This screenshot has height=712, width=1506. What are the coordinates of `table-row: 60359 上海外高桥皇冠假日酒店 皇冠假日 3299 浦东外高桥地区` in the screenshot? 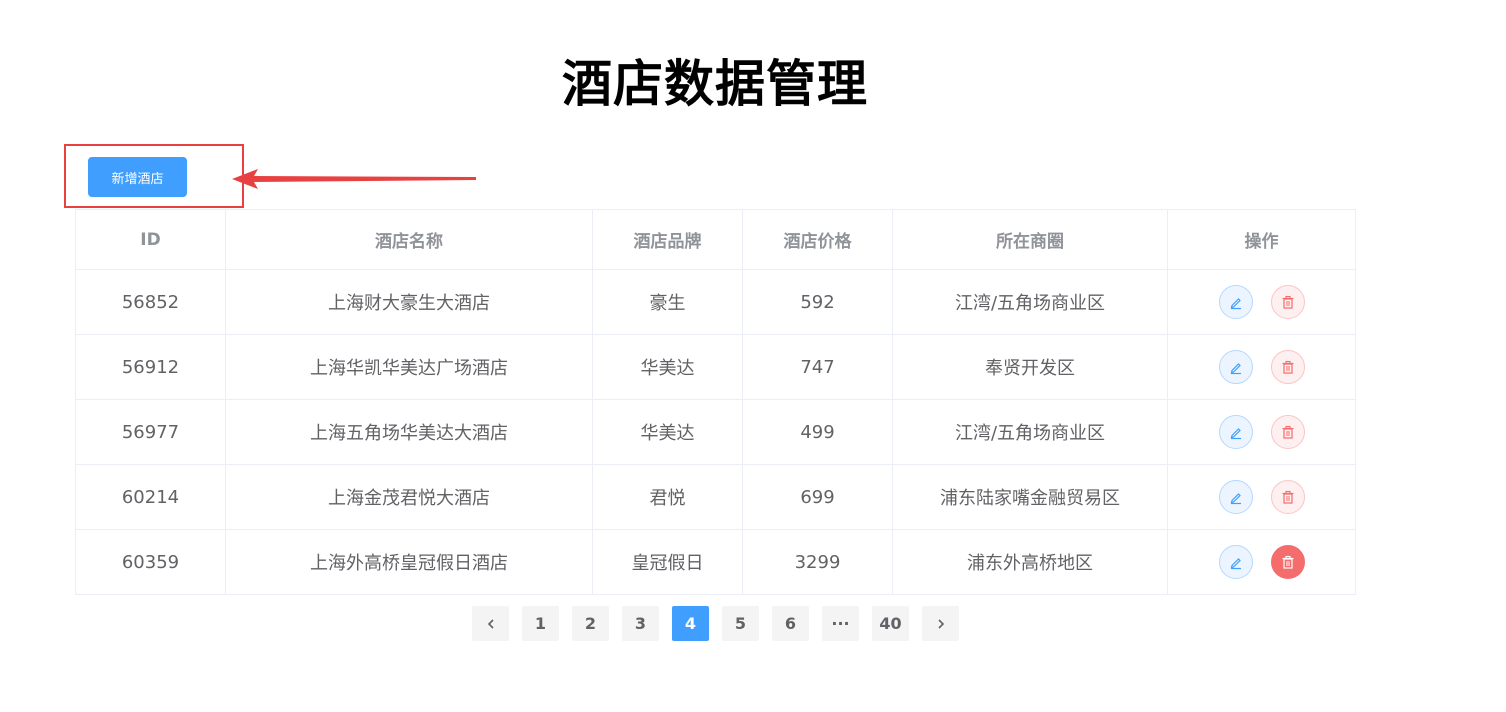 It's located at (715, 562).